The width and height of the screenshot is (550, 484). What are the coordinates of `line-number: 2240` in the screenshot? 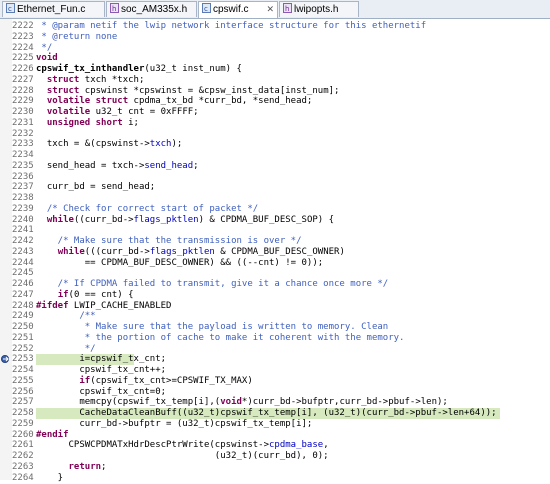 It's located at (23, 219).